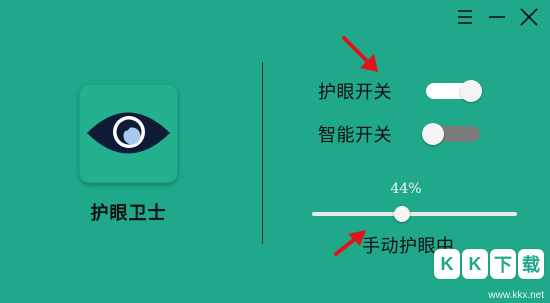 The image size is (550, 303). I want to click on close-icon, so click(529, 17).